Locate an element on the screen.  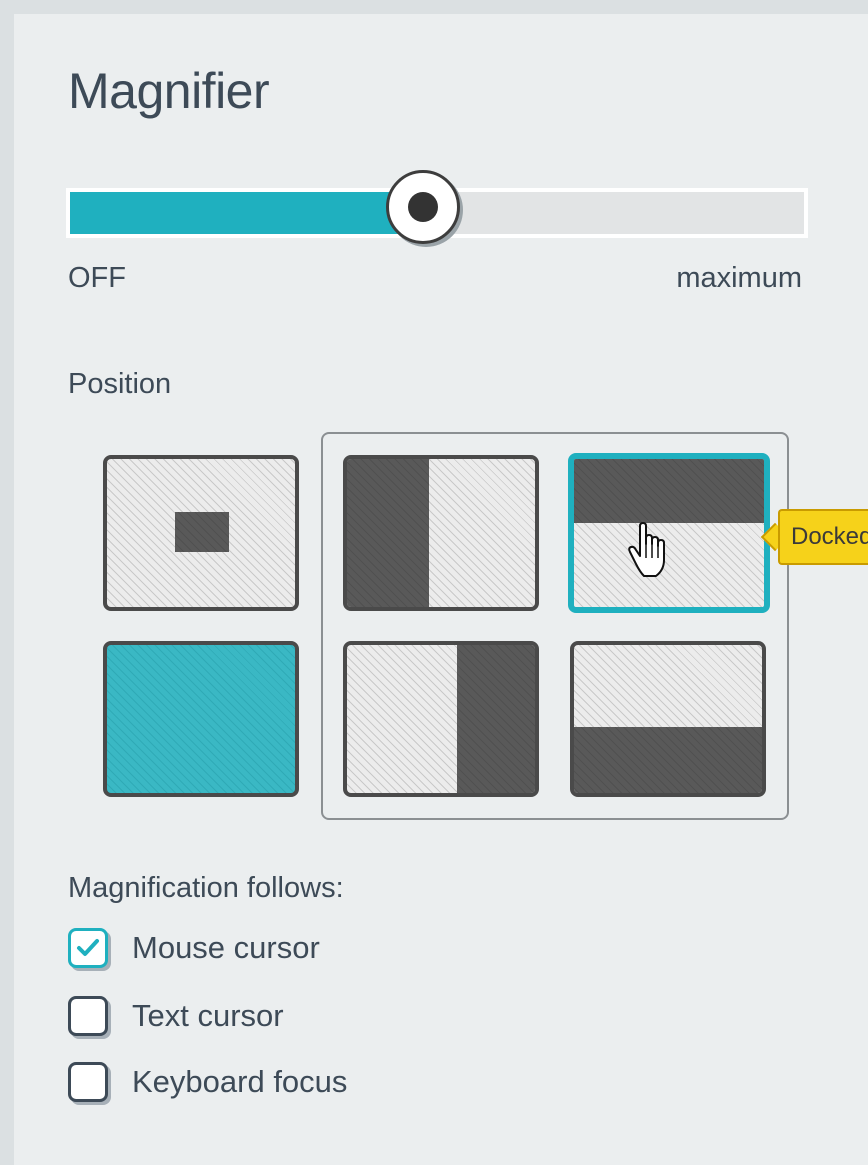
checkbox-text-cursor is located at coordinates (88, 1016).